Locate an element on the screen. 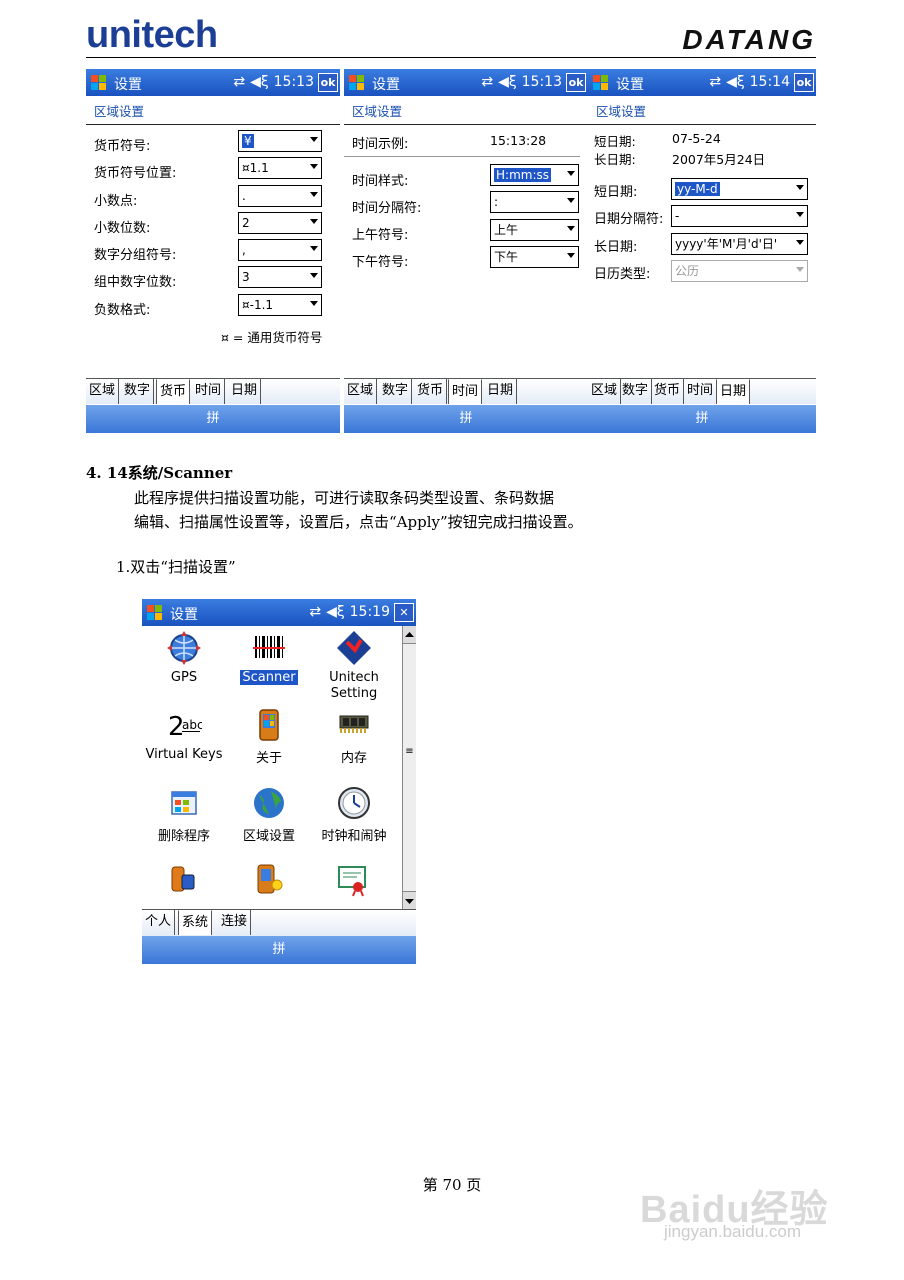 The image size is (904, 1280). short-date-label: 短日期: is located at coordinates (616, 192).